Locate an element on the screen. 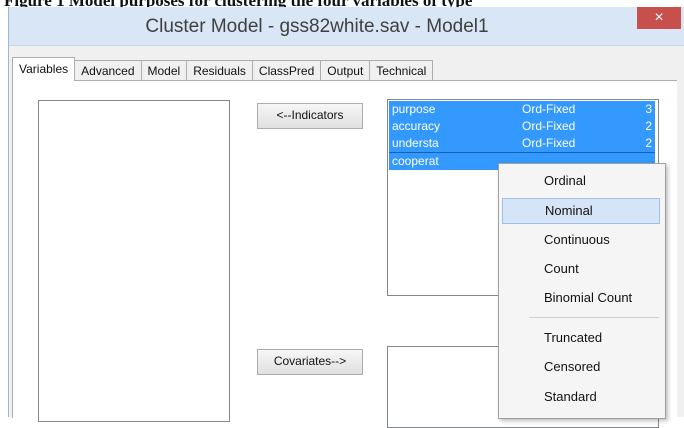 This screenshot has height=428, width=684. menu-item-nominal: Nominal is located at coordinates (581, 211).